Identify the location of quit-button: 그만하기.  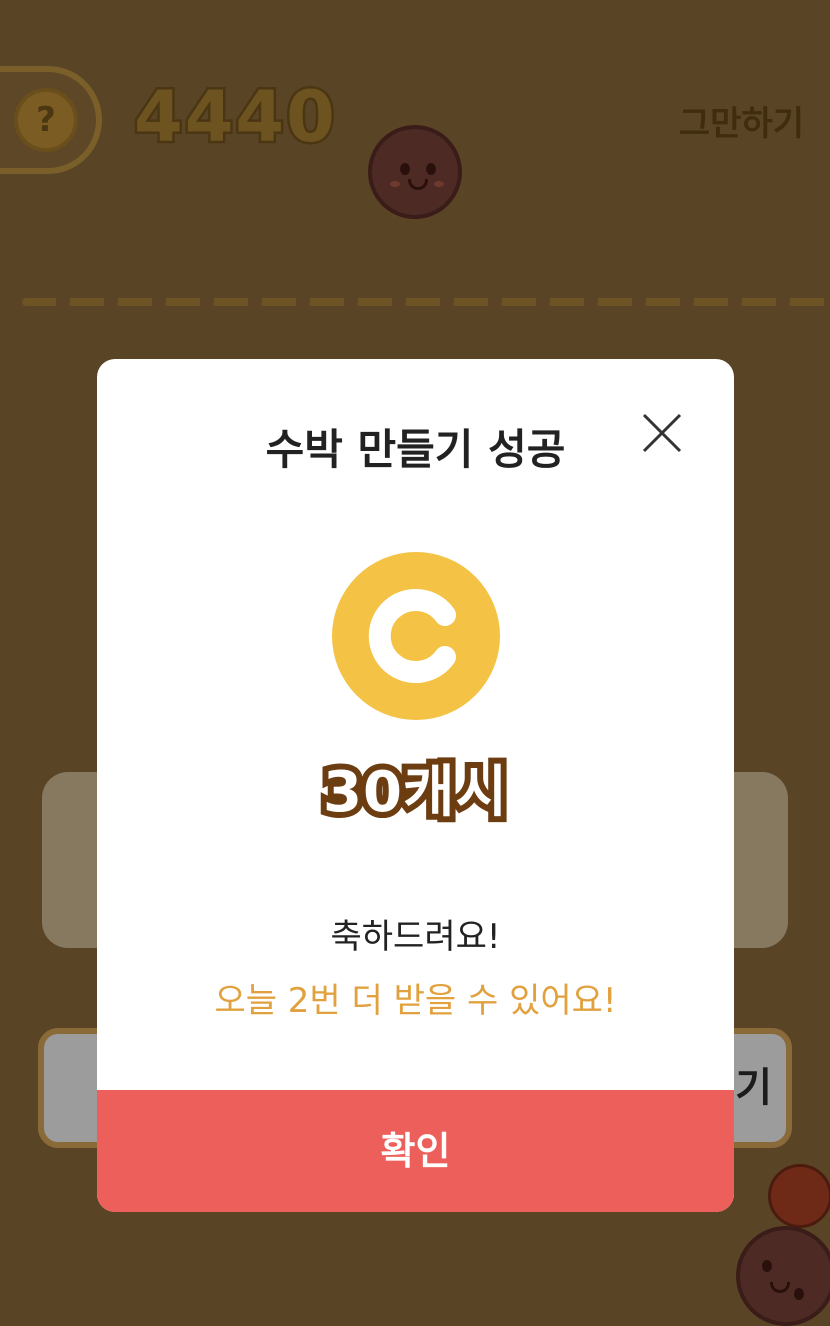
(741, 120).